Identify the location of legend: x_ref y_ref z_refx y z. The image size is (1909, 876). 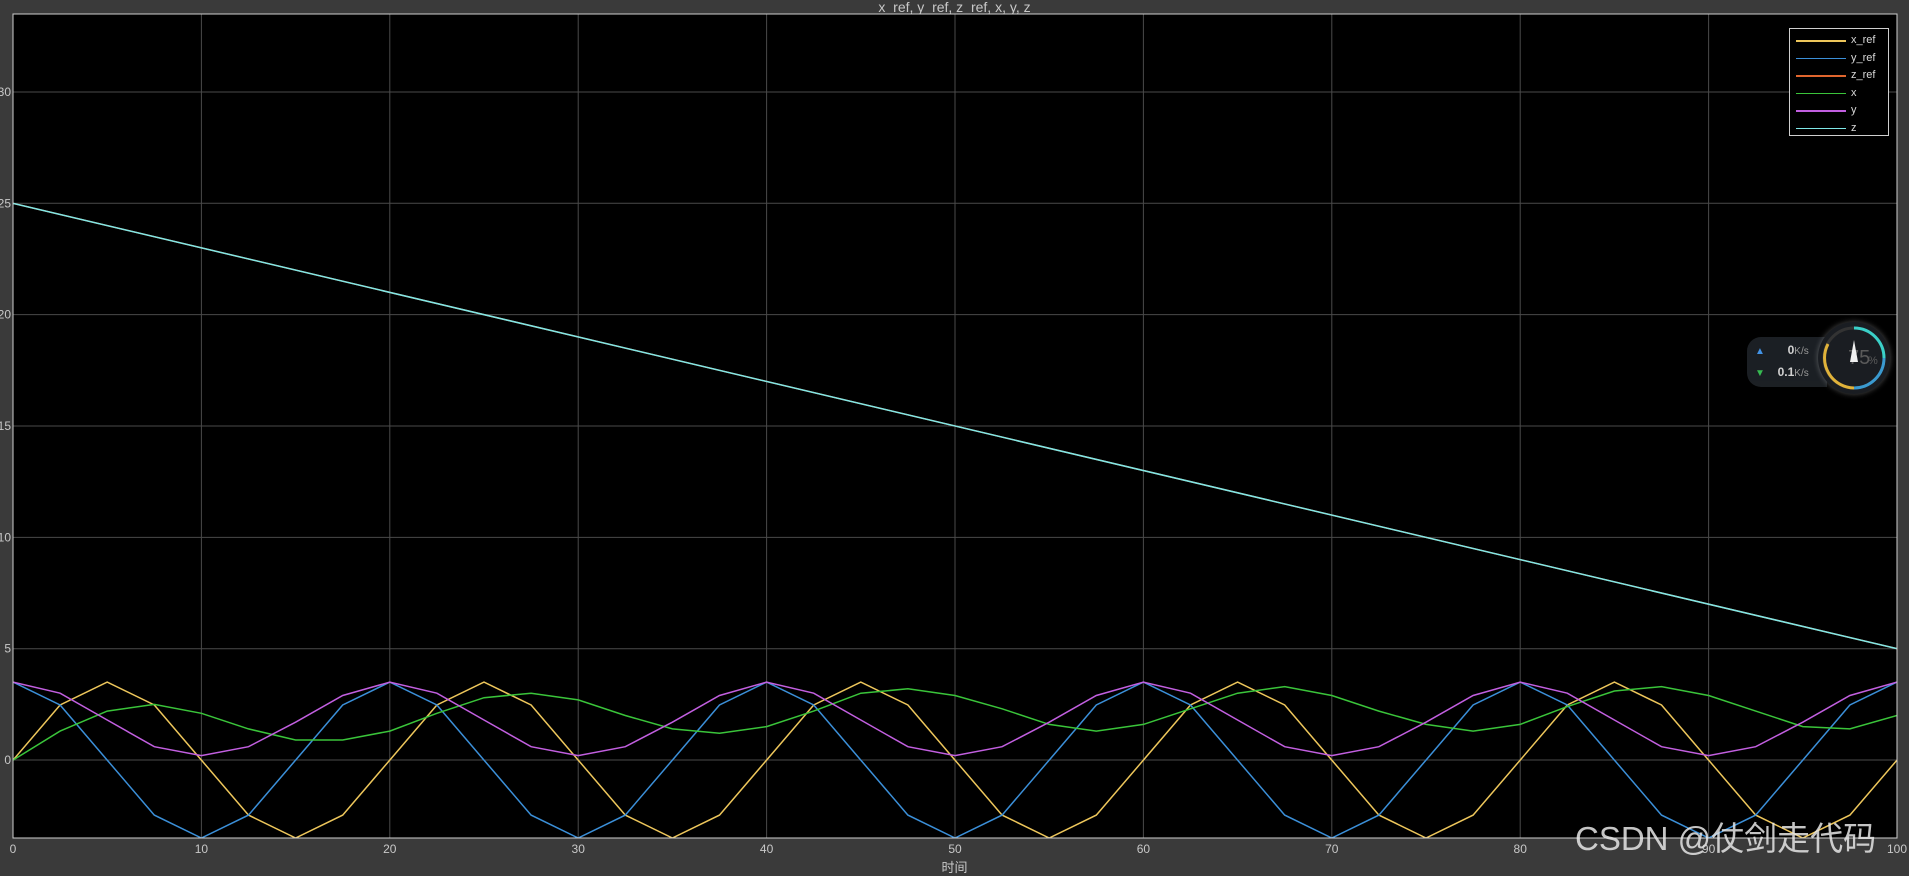
(1839, 82).